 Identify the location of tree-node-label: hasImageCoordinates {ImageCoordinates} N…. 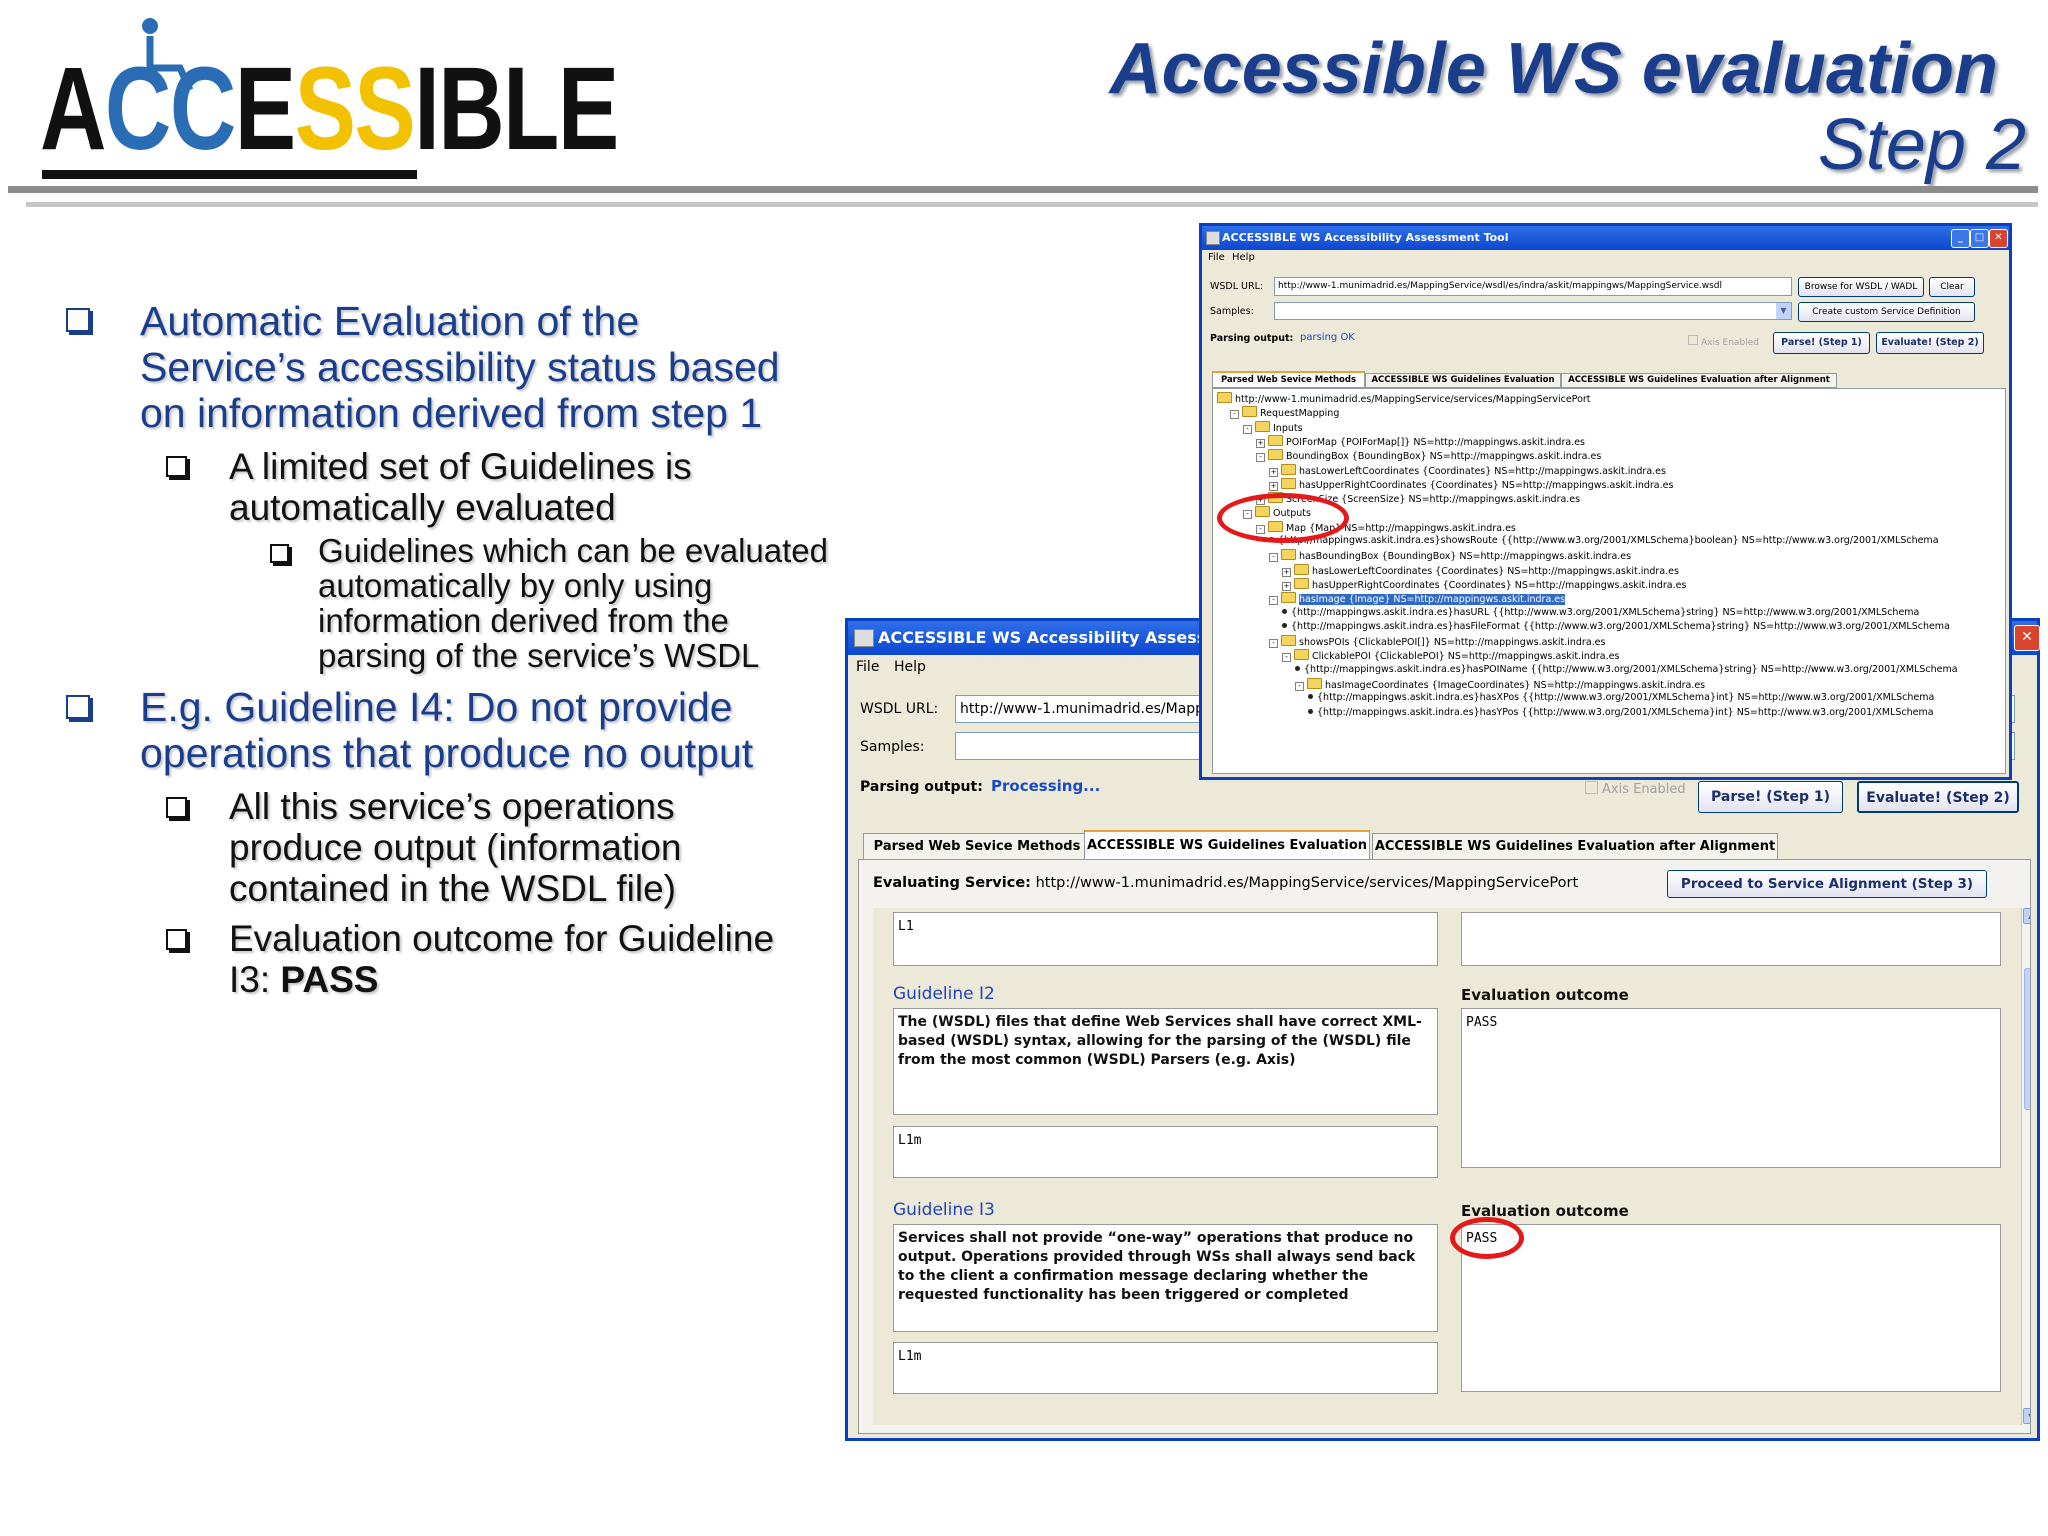
(1515, 685).